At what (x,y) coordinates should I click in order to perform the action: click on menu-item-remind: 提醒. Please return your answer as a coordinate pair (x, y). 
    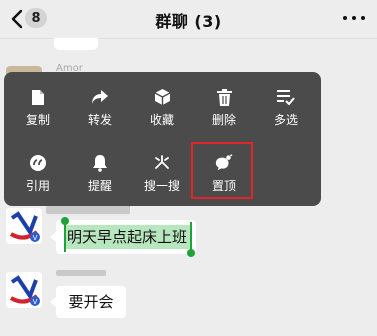
    Looking at the image, I should click on (100, 179).